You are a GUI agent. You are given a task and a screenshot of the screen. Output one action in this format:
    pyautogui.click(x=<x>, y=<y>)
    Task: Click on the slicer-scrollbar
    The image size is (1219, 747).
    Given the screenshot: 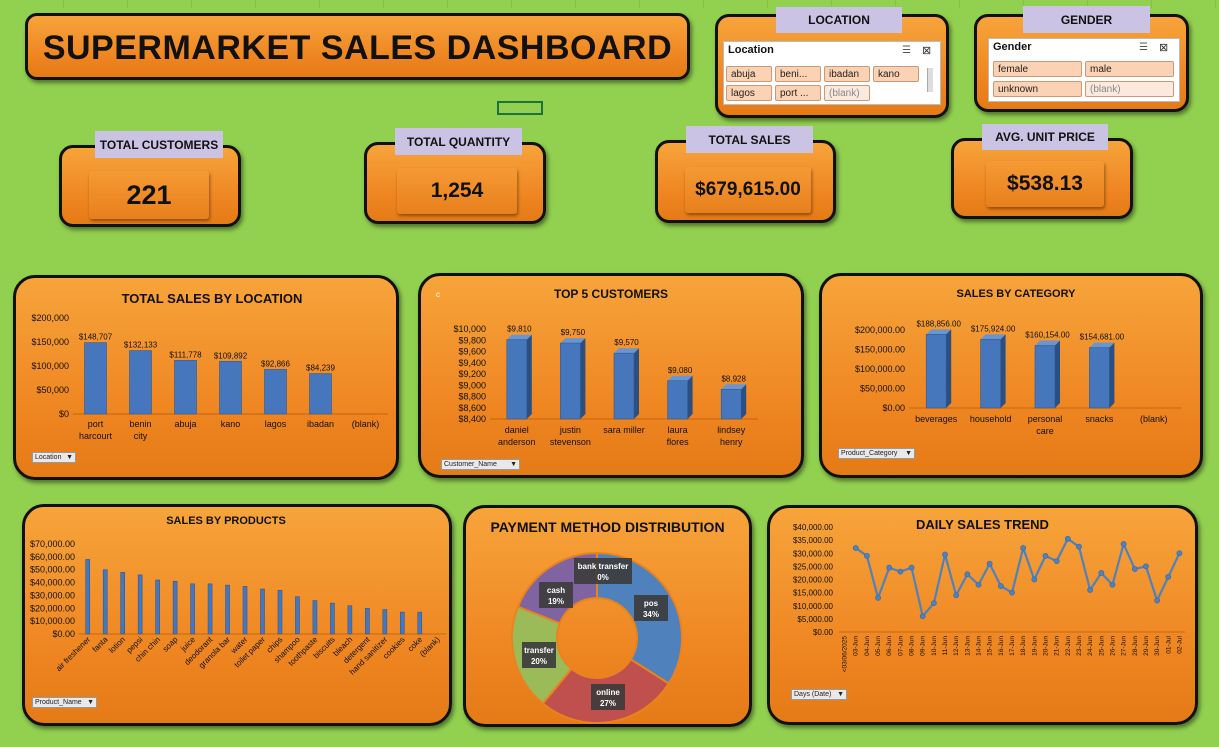 What is the action you would take?
    pyautogui.click(x=930, y=80)
    